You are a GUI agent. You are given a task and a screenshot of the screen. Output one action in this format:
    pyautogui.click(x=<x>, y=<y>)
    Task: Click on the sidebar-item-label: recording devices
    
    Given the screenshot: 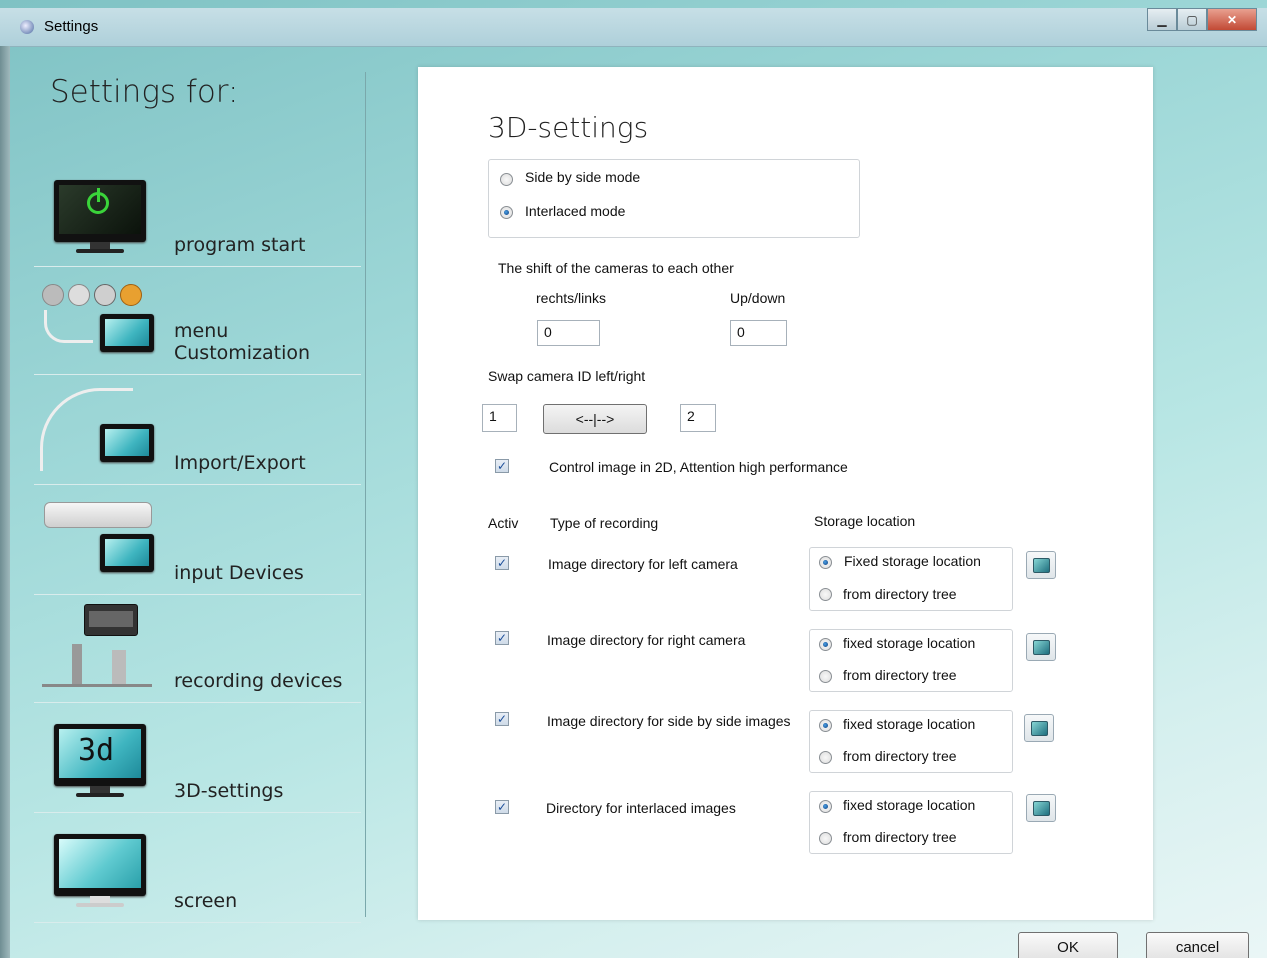 What is the action you would take?
    pyautogui.click(x=258, y=681)
    